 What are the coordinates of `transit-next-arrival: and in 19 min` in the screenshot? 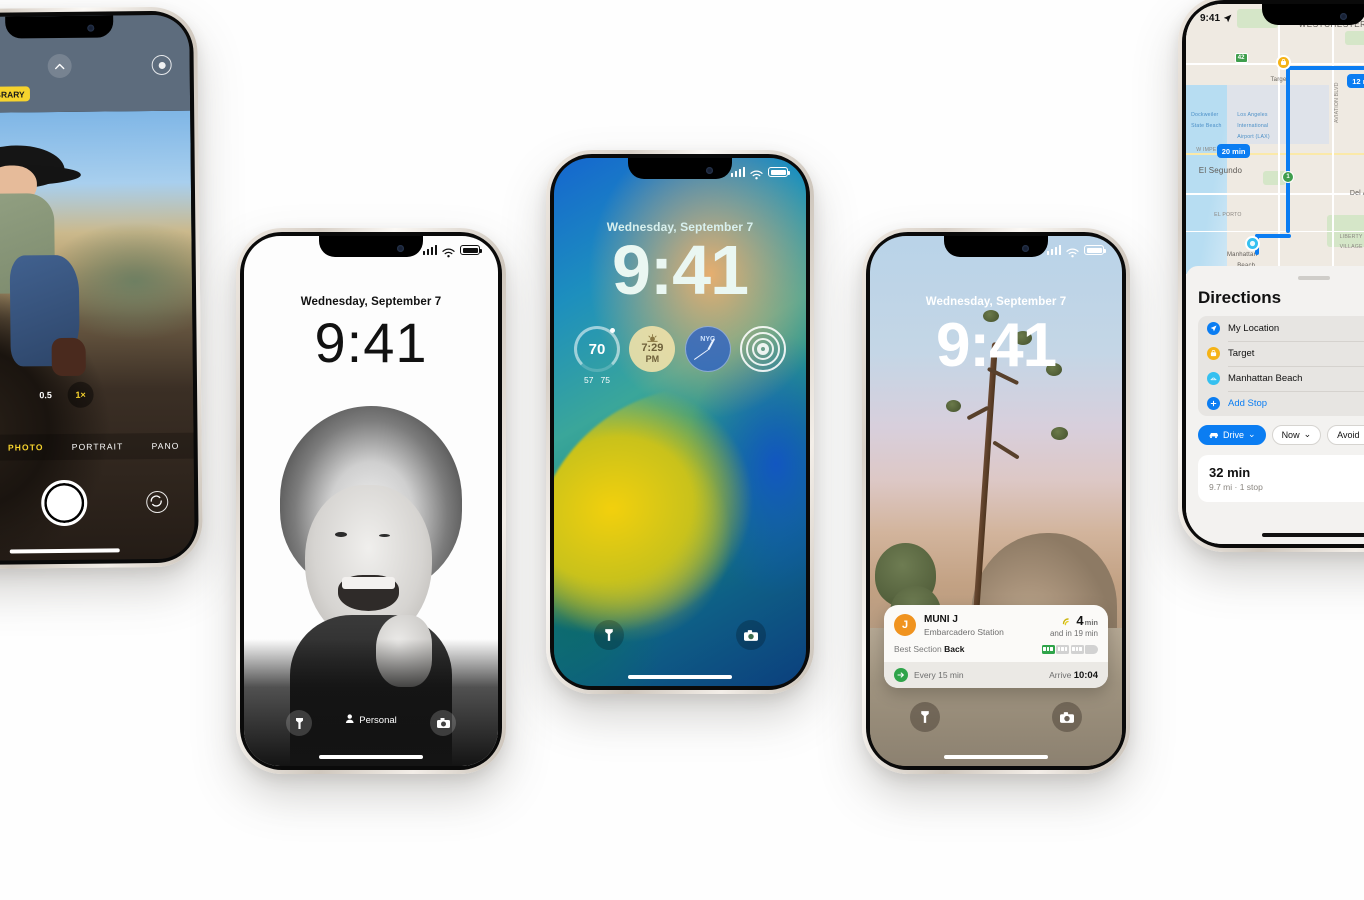 It's located at (1073, 633).